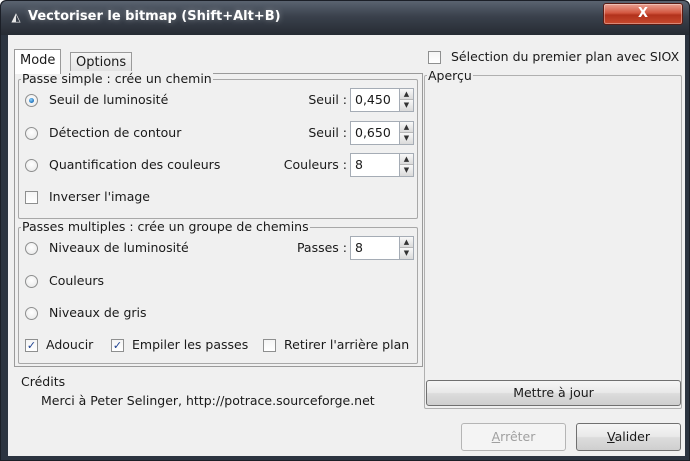 The image size is (690, 461). I want to click on scans-label: Passes :, so click(321, 247).